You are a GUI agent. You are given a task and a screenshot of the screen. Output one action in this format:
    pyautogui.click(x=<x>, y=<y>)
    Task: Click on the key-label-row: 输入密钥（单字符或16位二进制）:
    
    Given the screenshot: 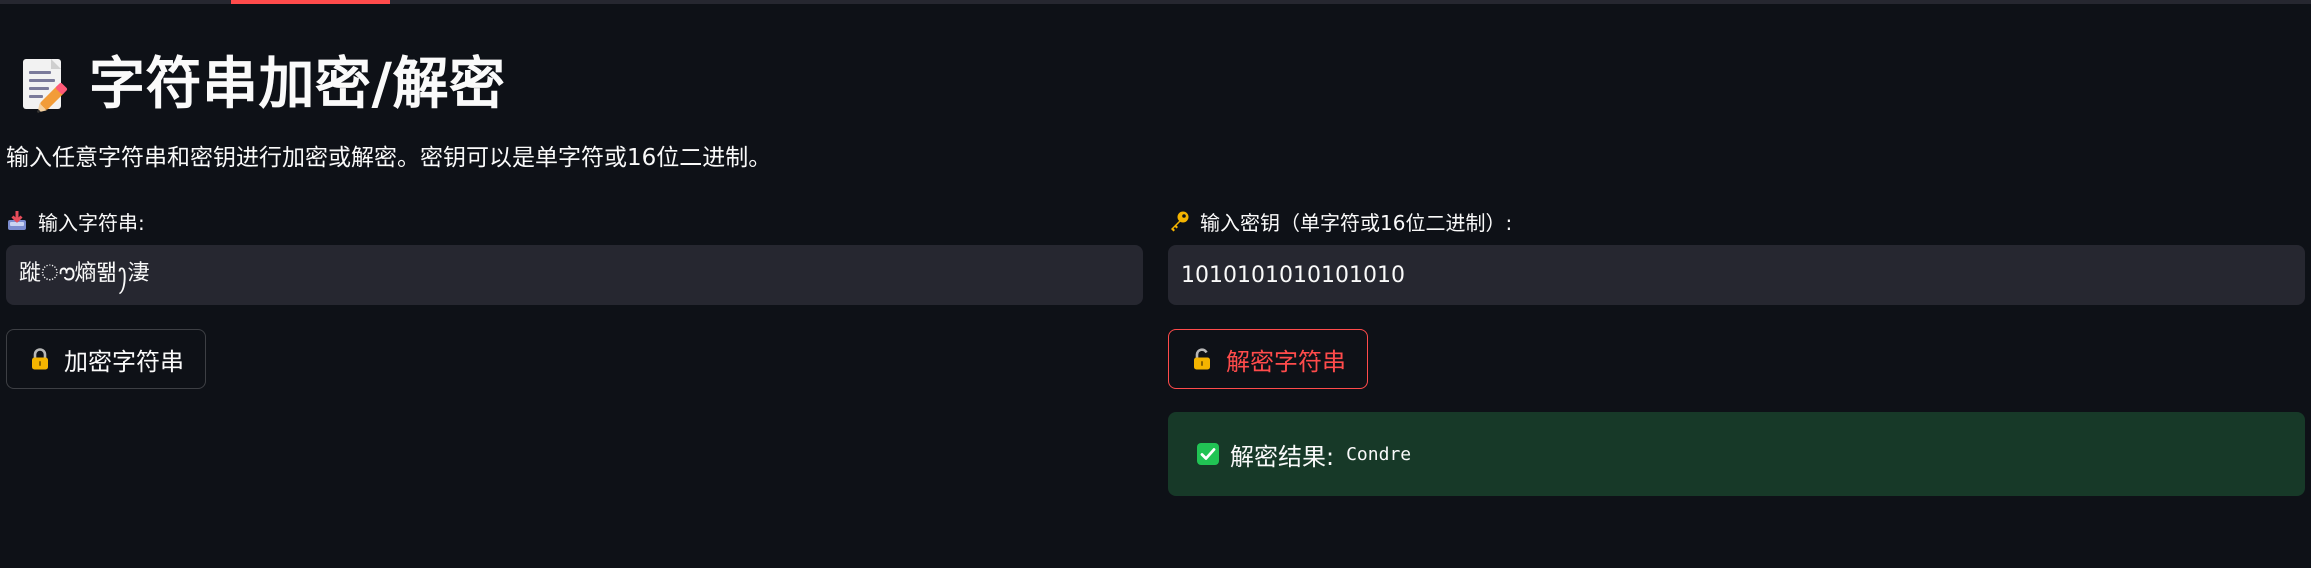 What is the action you would take?
    pyautogui.click(x=1736, y=221)
    